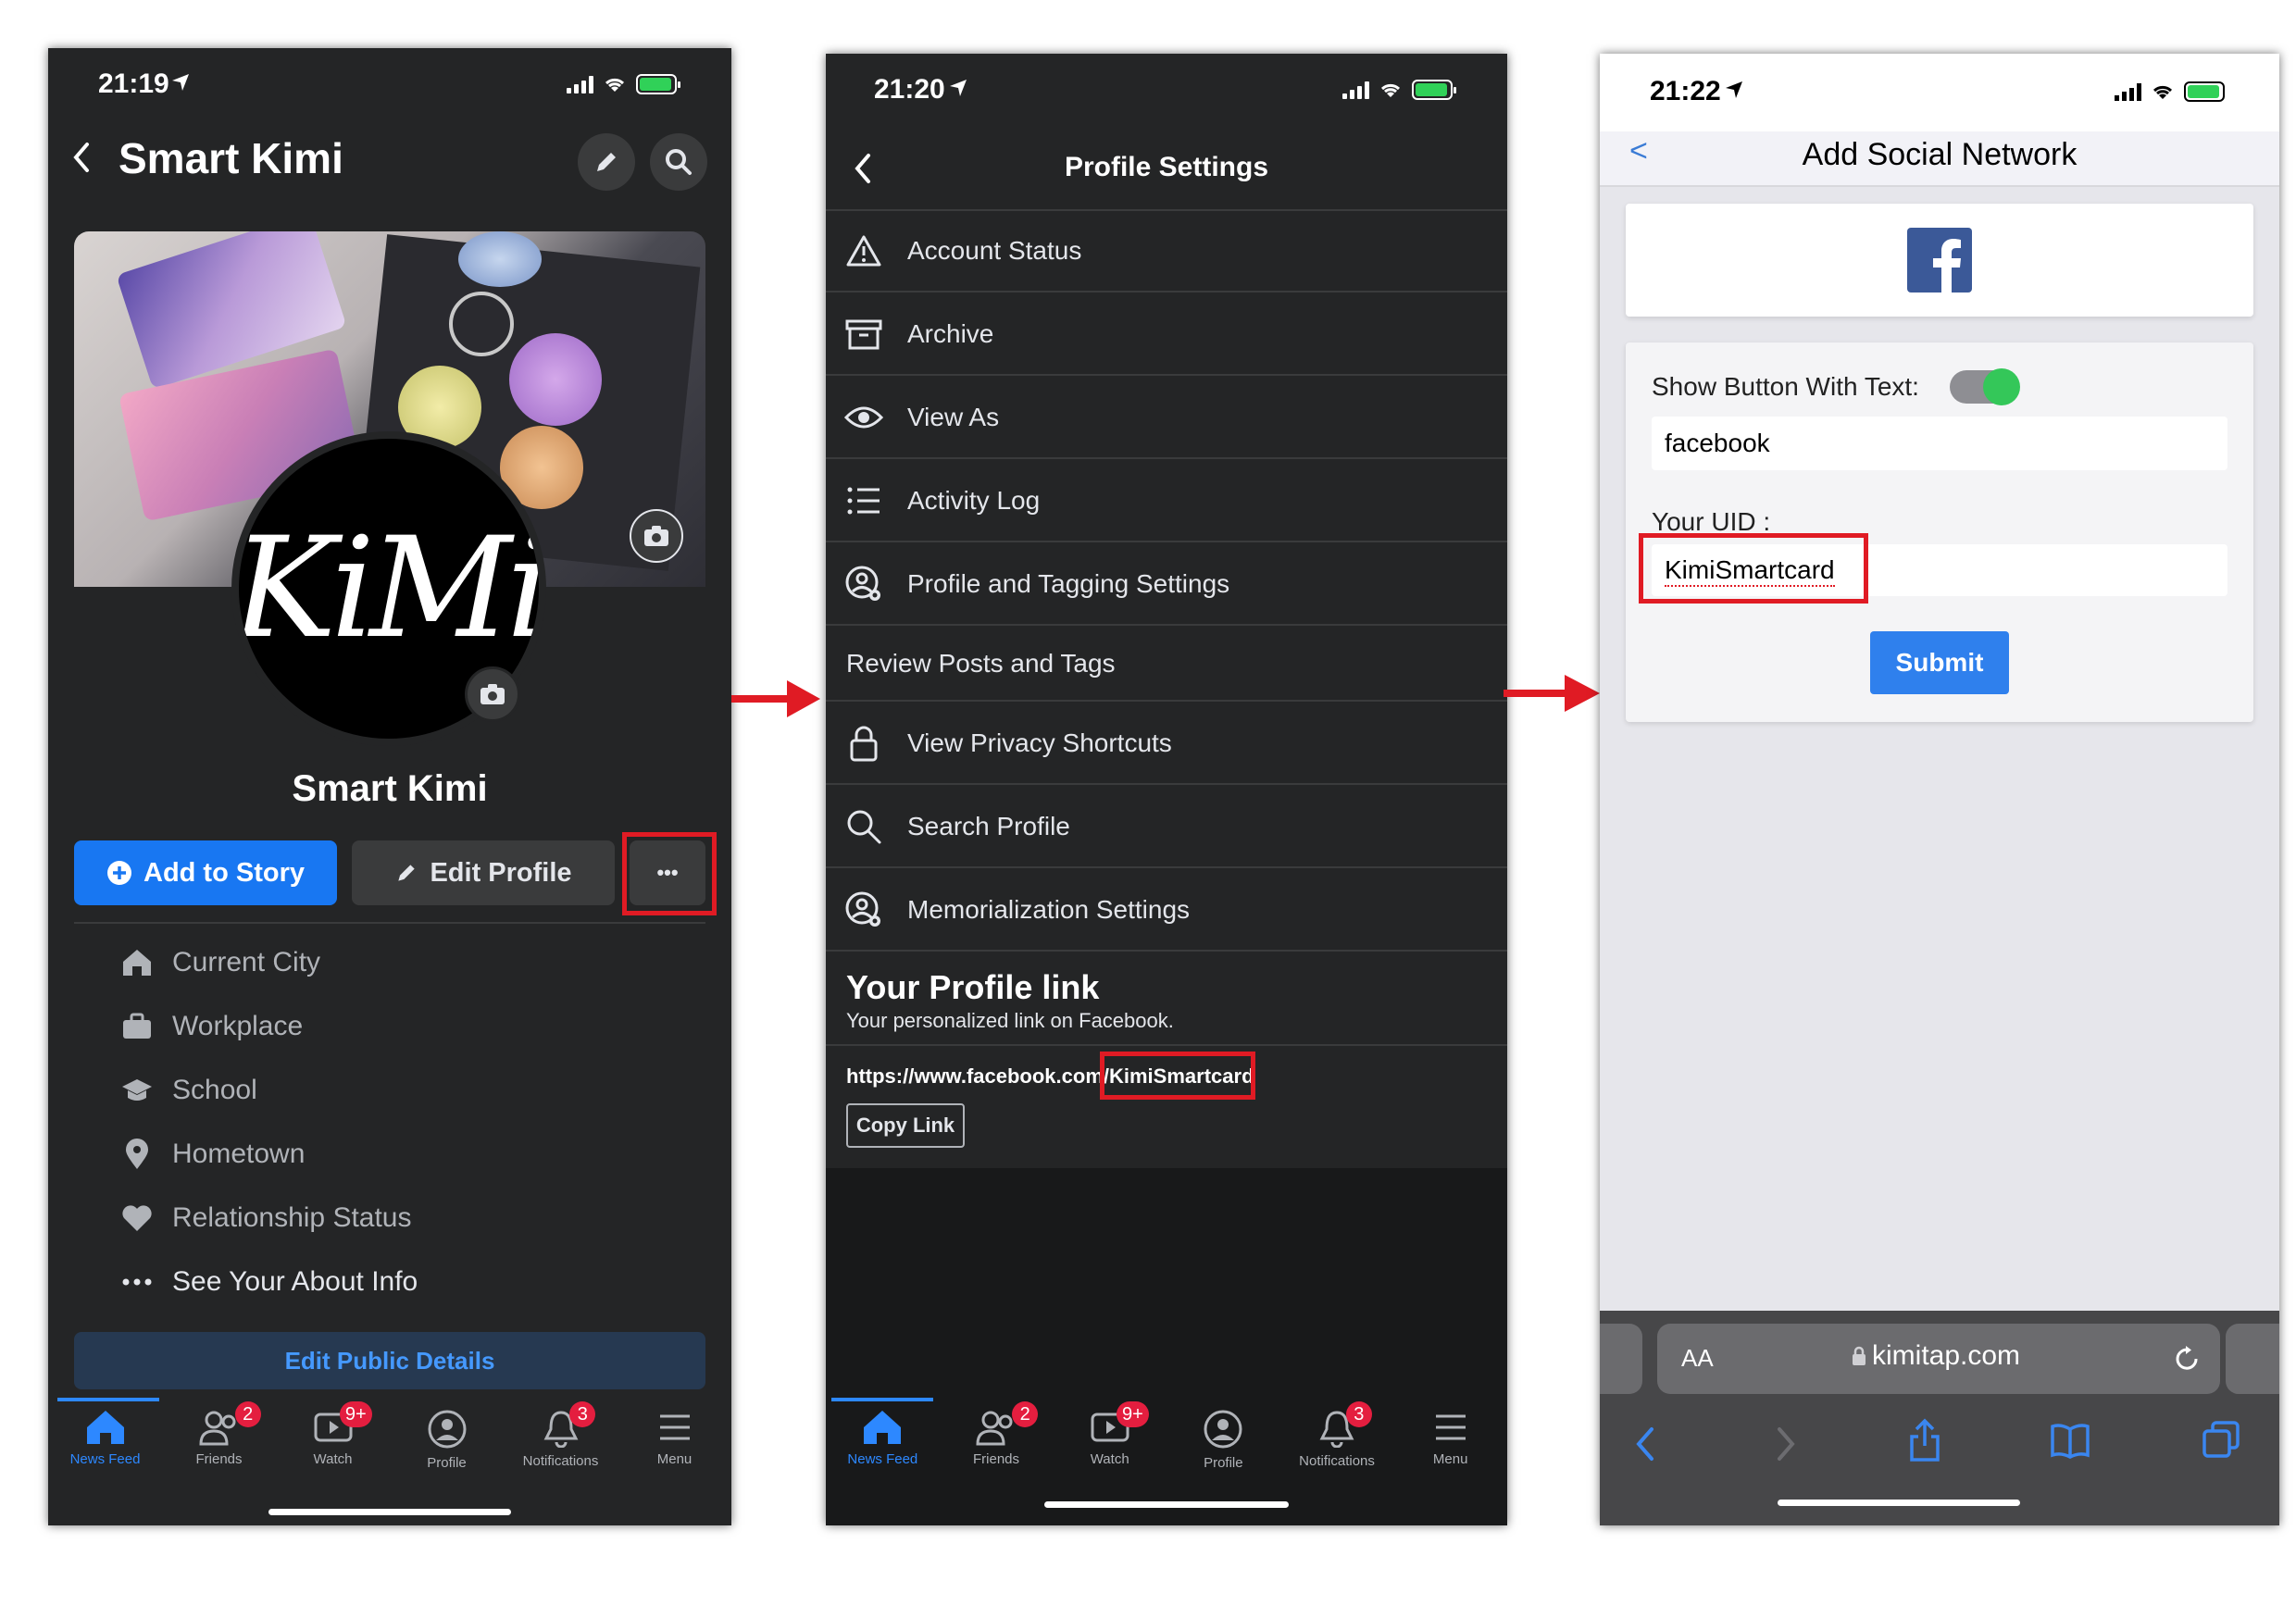 The width and height of the screenshot is (2296, 1618). Describe the element at coordinates (994, 250) in the screenshot. I see `menu-label: Account Status` at that location.